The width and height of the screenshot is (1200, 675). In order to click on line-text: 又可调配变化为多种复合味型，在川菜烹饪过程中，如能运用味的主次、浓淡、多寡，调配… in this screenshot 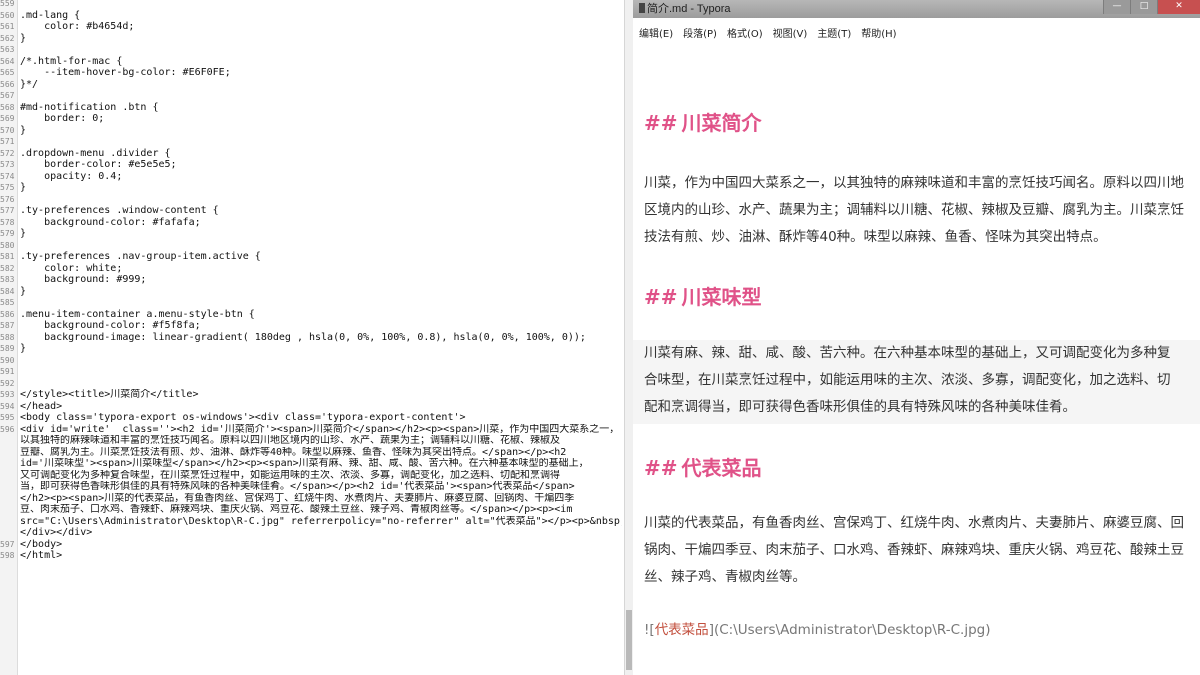, I will do `click(290, 475)`.